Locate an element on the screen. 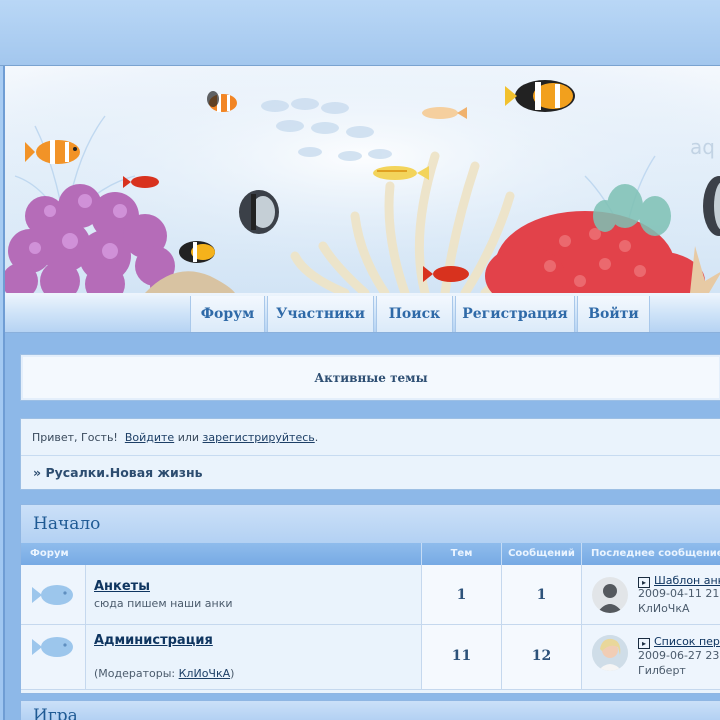  goto-arrow-icon: ▸ is located at coordinates (644, 643).